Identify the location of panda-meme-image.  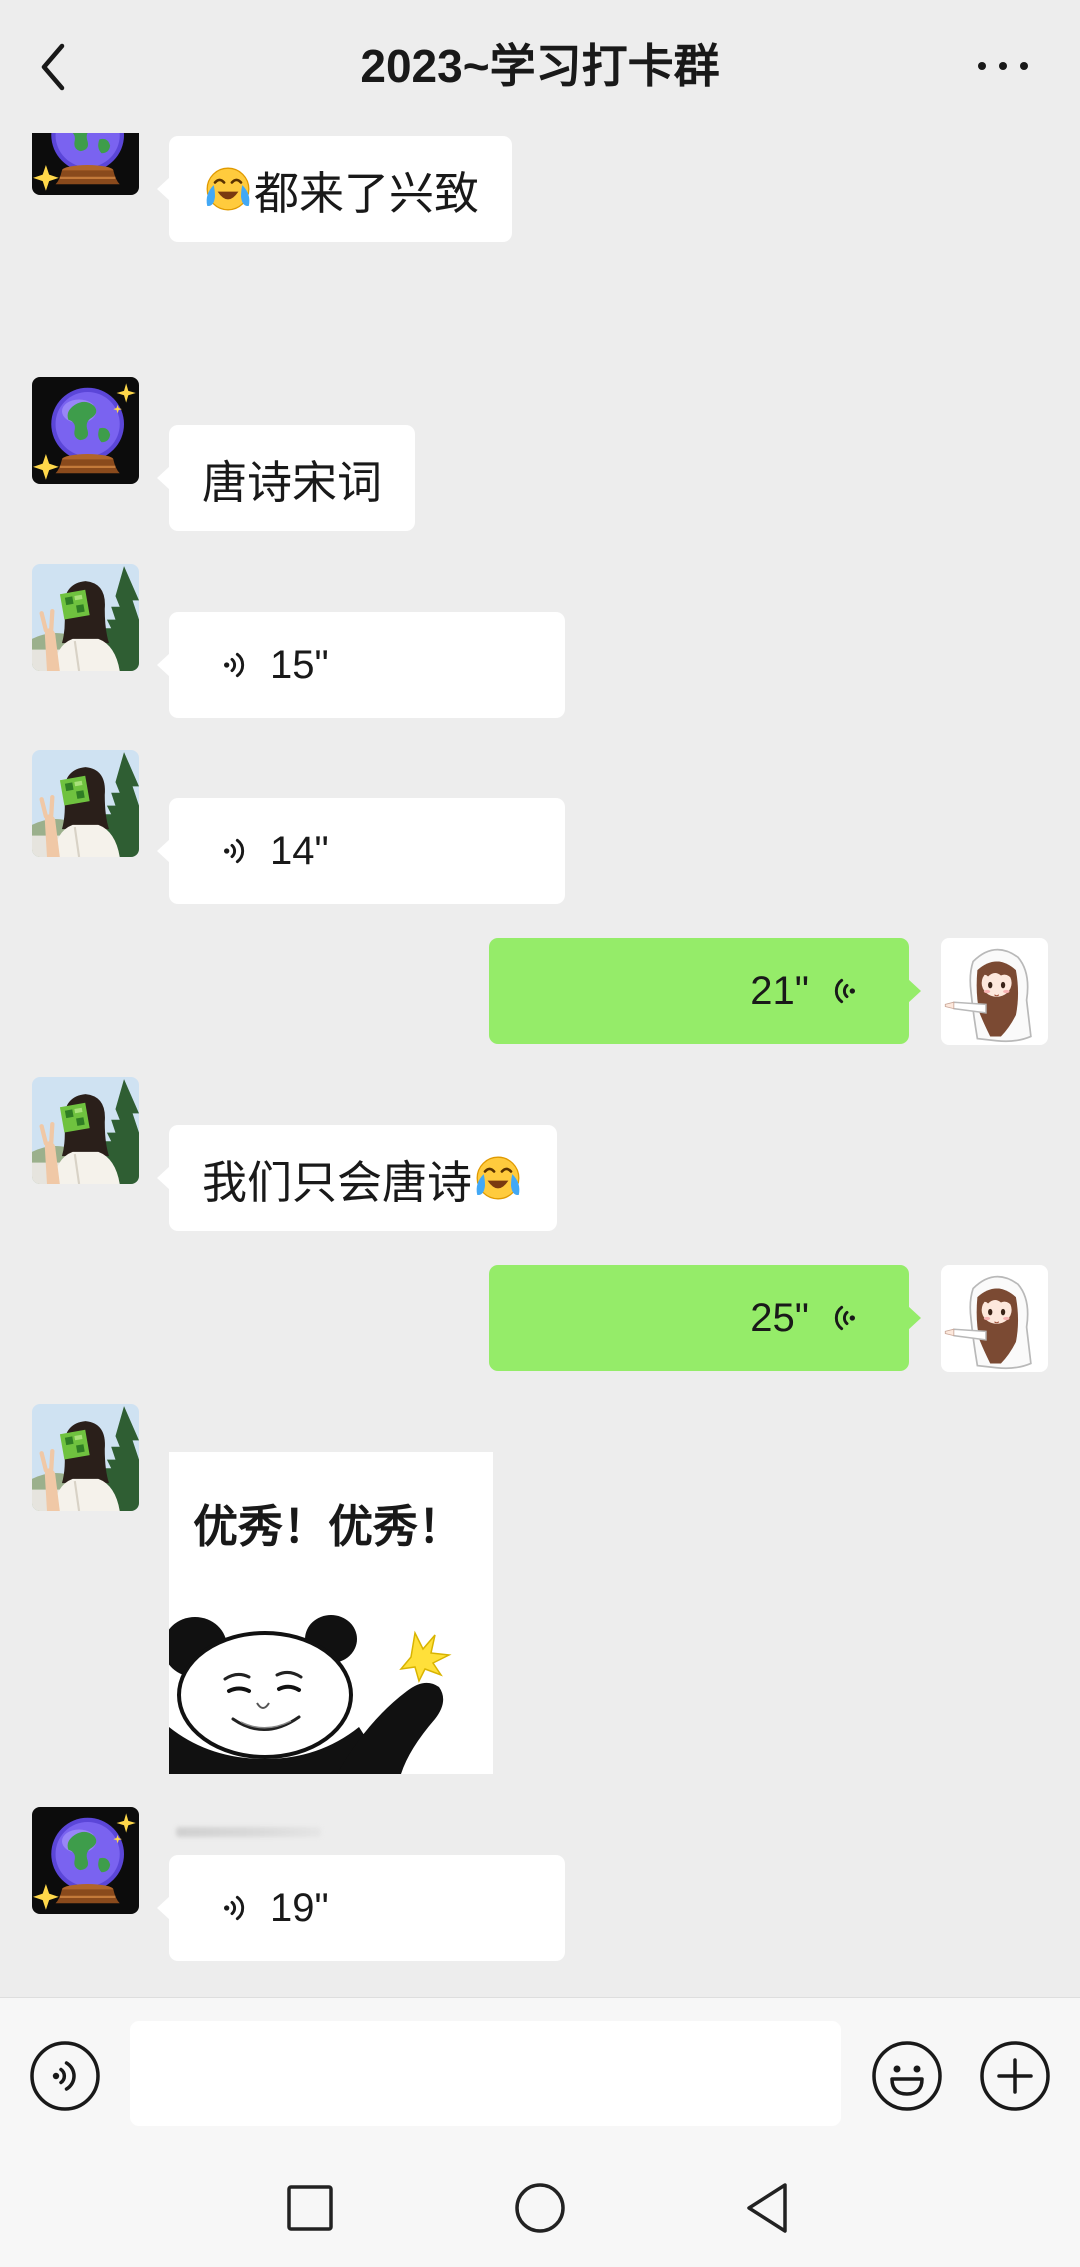
(331, 1691).